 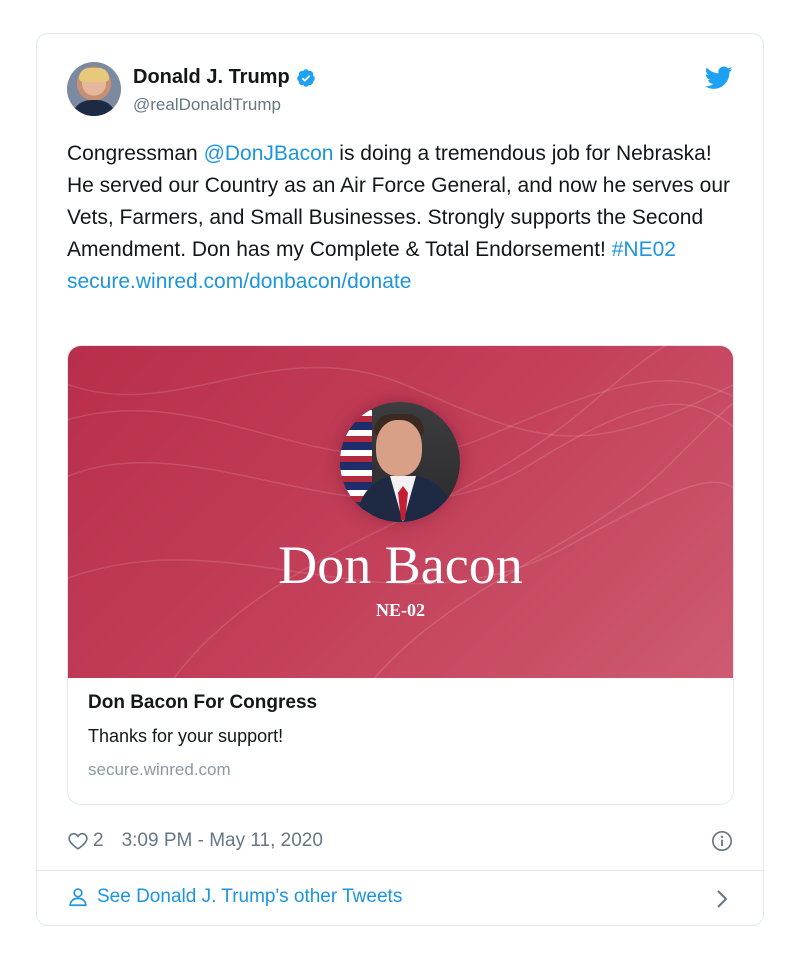 I want to click on tweet-timestamp: 3:09 PM - May 11, 2020, so click(x=222, y=841).